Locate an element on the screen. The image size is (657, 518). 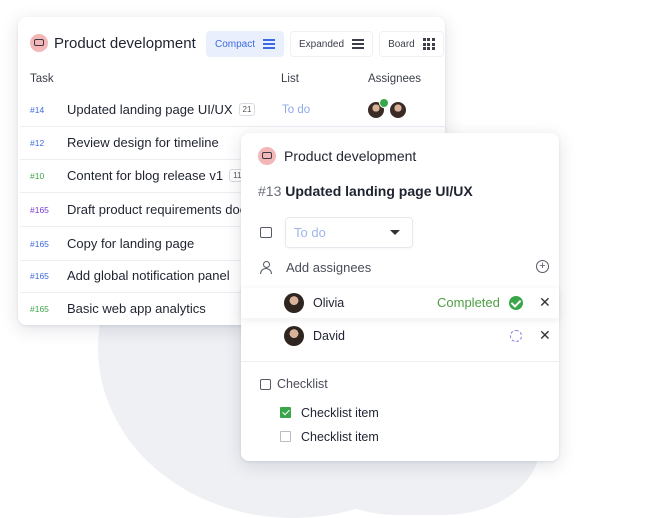
add-assignees-label: Add assignees is located at coordinates (328, 267).